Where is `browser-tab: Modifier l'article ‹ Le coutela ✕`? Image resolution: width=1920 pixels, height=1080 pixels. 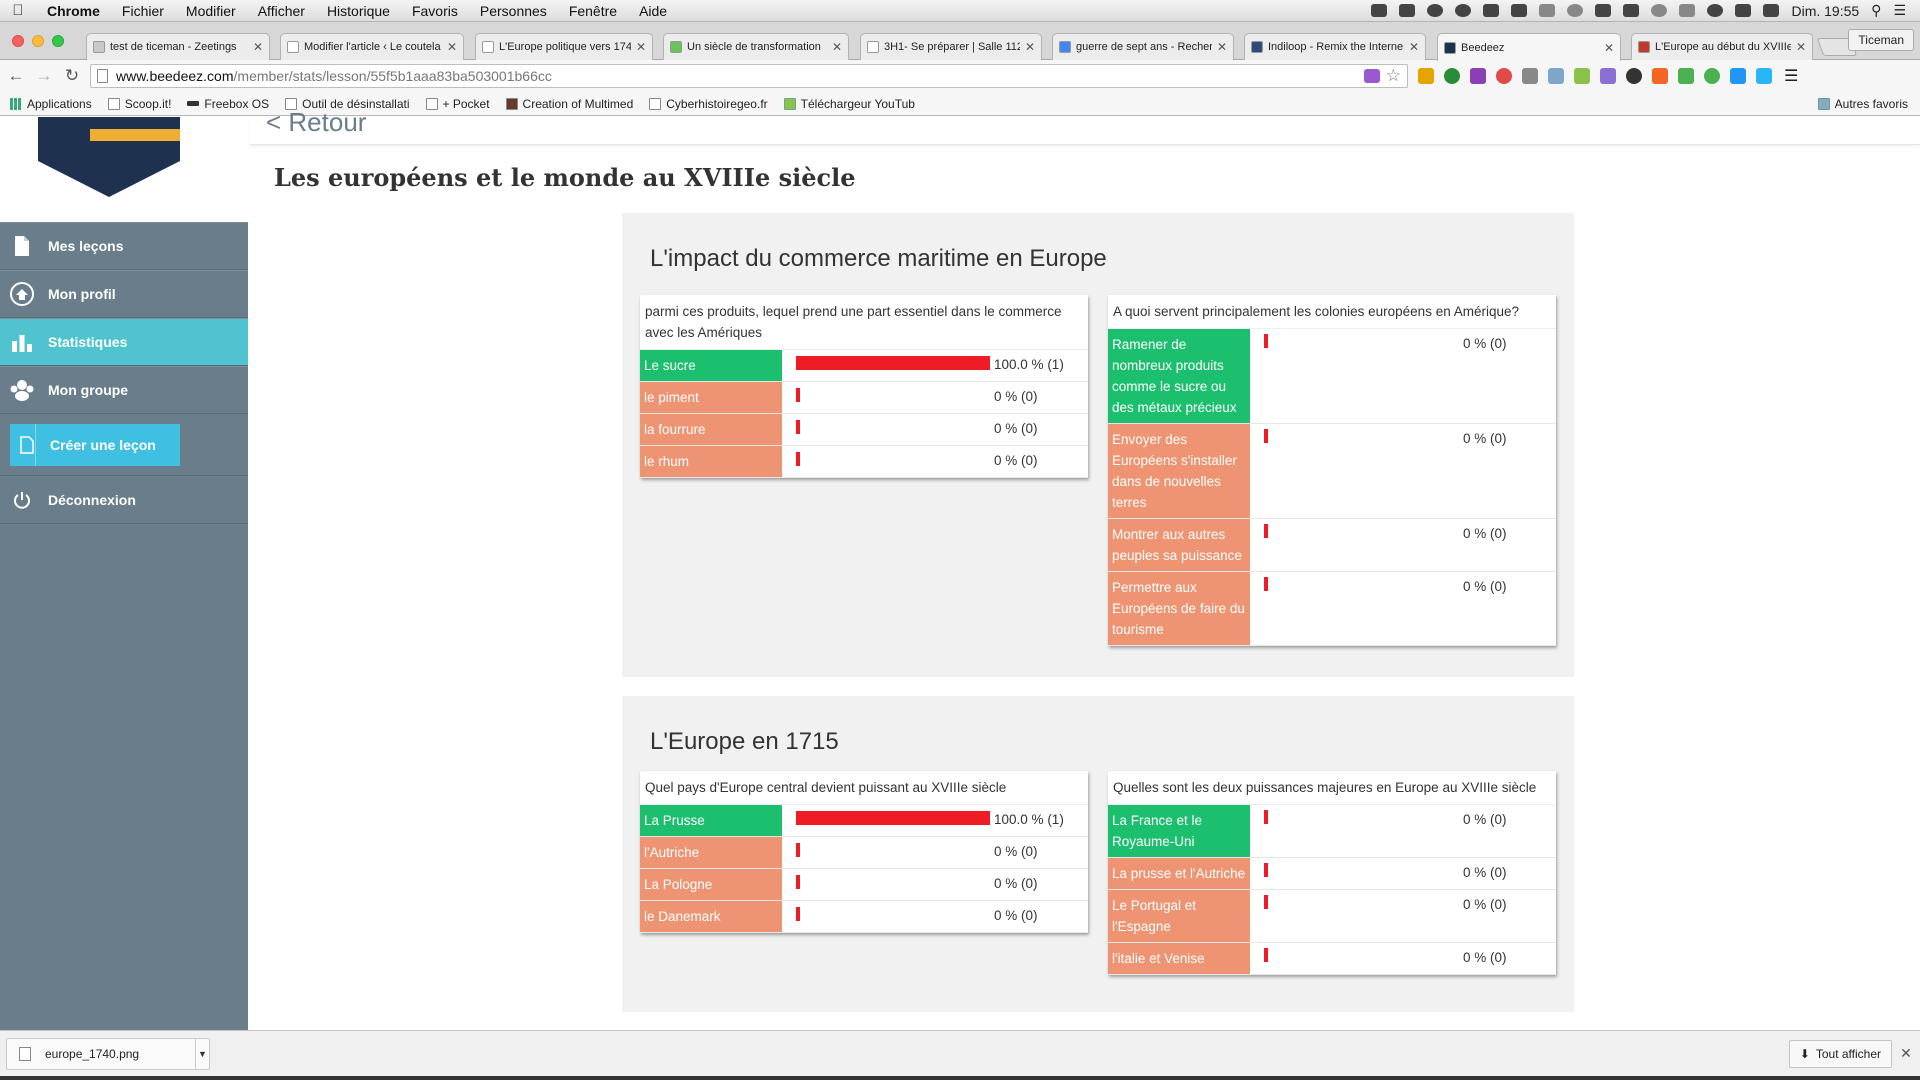
browser-tab: Modifier l'article ‹ Le coutela ✕ is located at coordinates (372, 46).